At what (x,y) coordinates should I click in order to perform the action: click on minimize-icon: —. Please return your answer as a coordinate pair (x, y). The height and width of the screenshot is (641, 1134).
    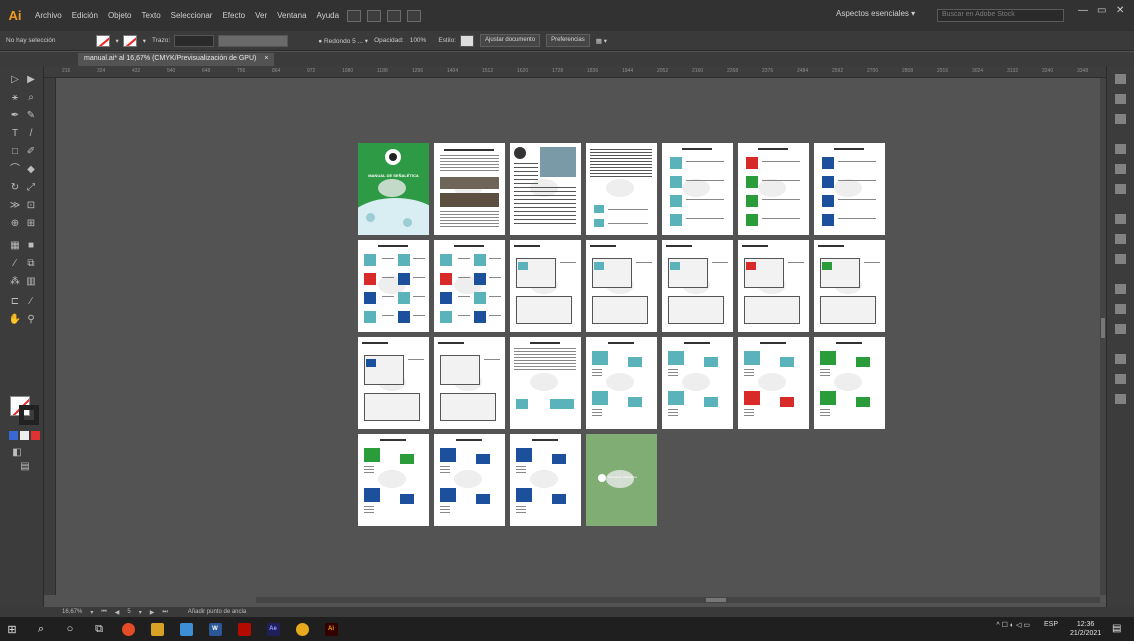
    Looking at the image, I should click on (1083, 10).